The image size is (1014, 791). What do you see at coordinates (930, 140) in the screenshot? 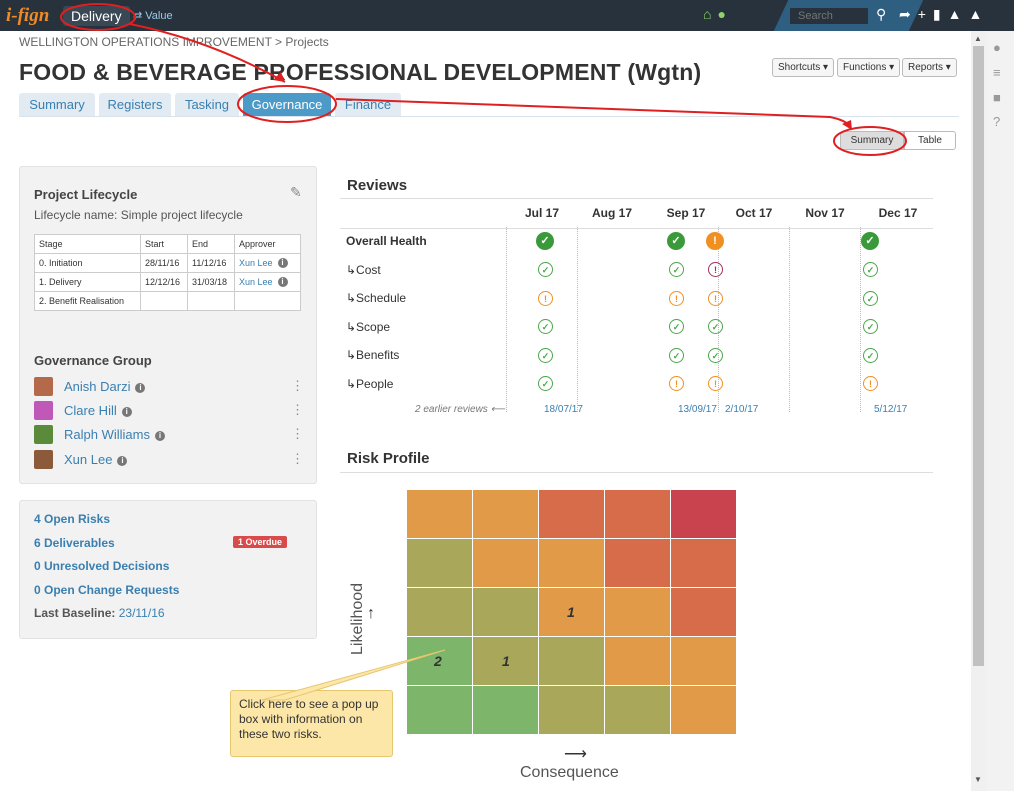
I see `table-view-button: Table` at bounding box center [930, 140].